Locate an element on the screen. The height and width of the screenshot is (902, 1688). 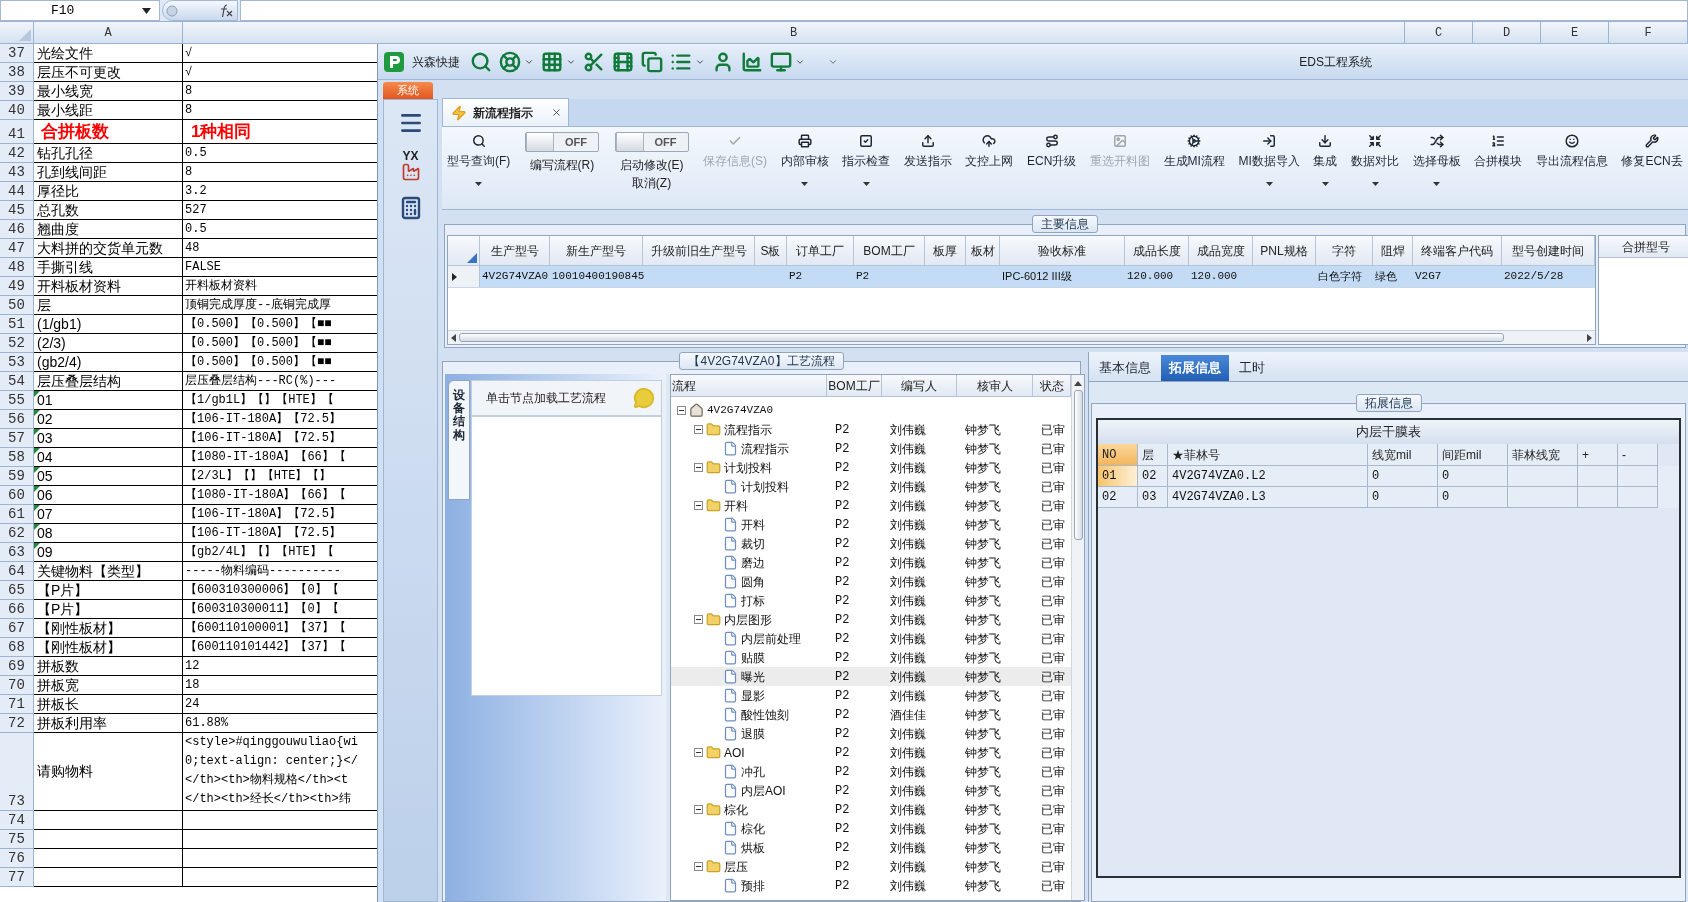
sheet-cell: 层 is located at coordinates (108, 305).